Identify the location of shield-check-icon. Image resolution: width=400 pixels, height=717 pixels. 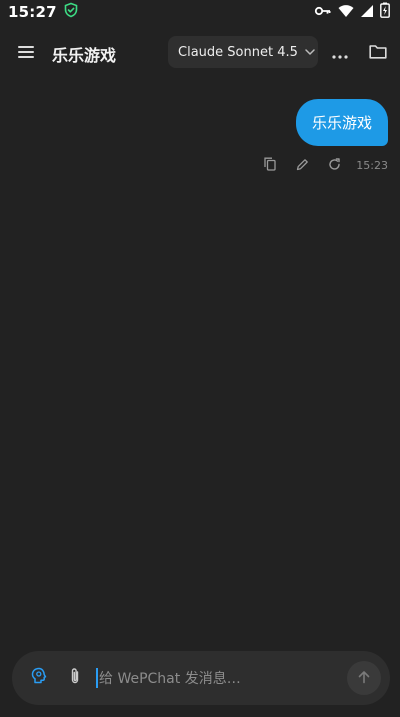
(71, 12).